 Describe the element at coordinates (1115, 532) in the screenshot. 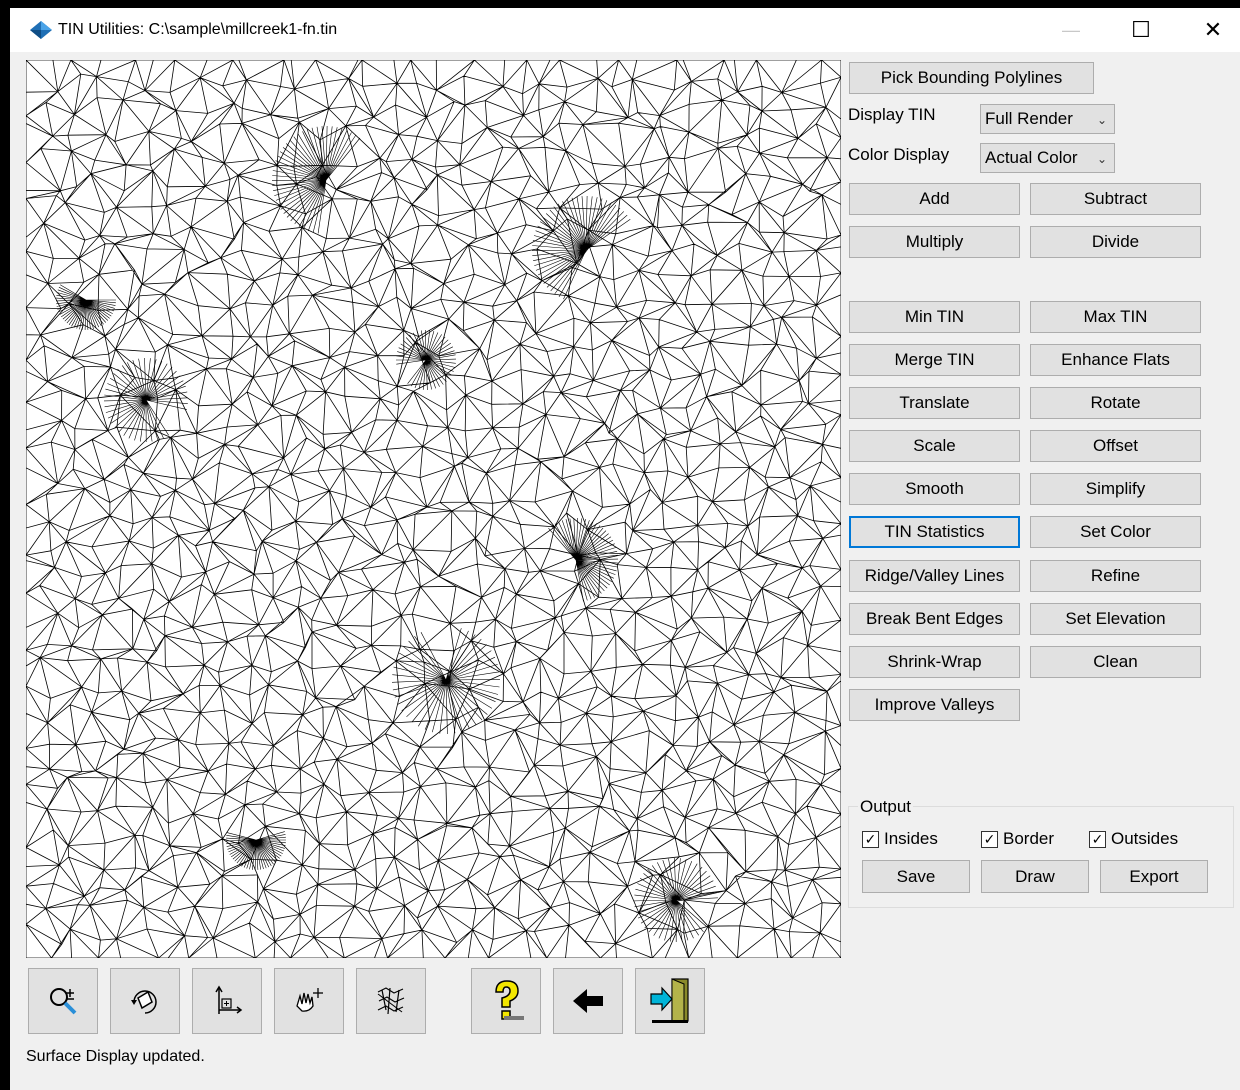

I see `set-color-button: Set Color` at that location.